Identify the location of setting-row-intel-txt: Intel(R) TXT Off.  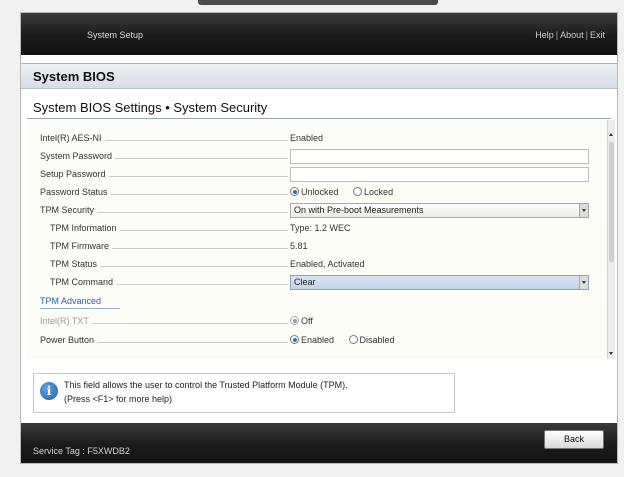
(317, 322).